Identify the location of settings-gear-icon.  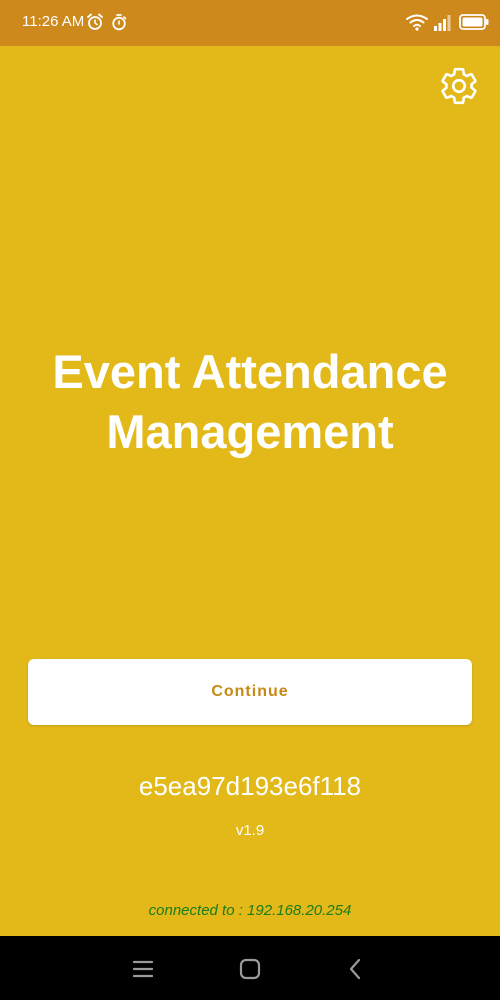
(459, 86).